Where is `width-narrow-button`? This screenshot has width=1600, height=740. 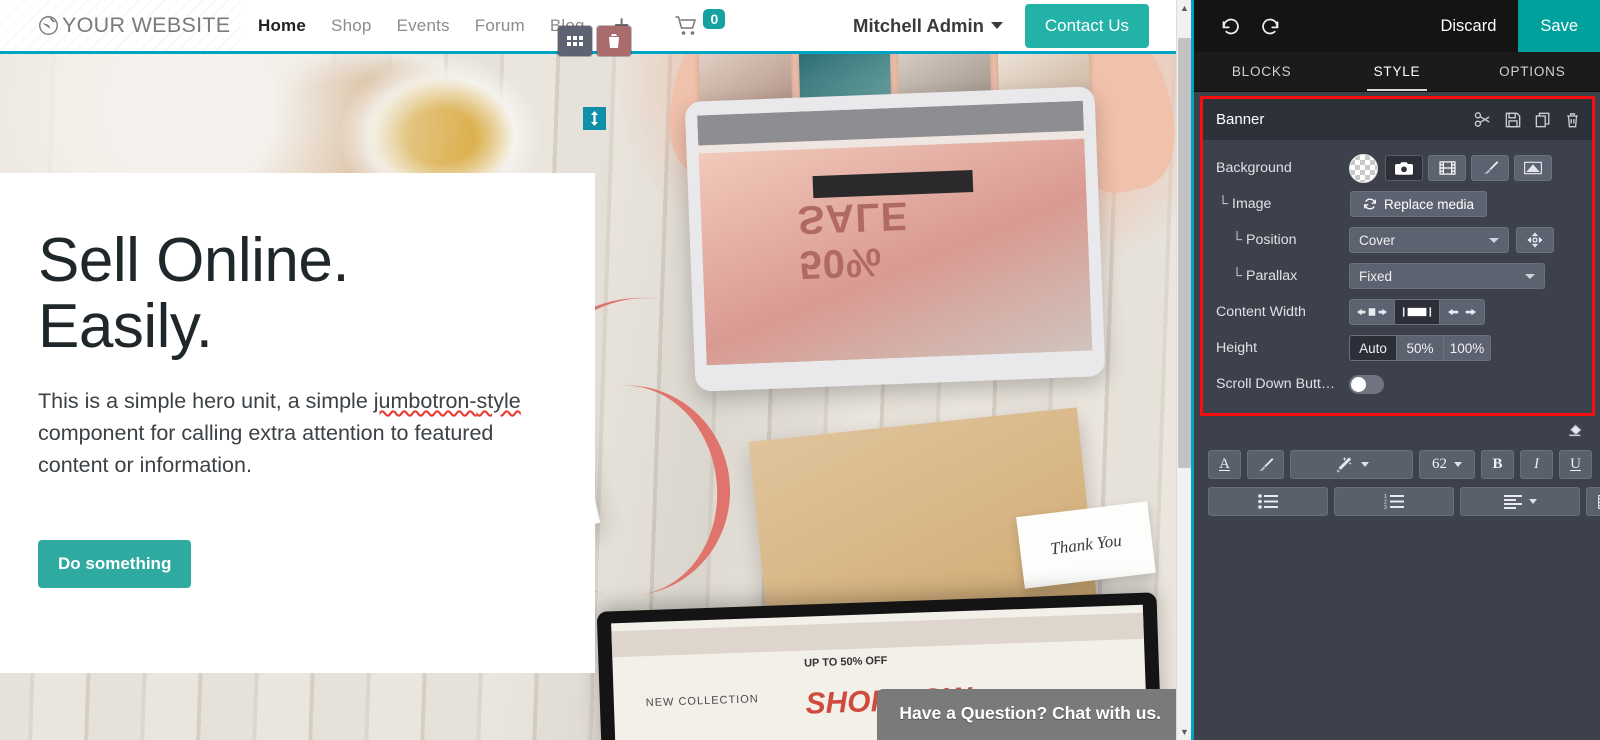 width-narrow-button is located at coordinates (1372, 312).